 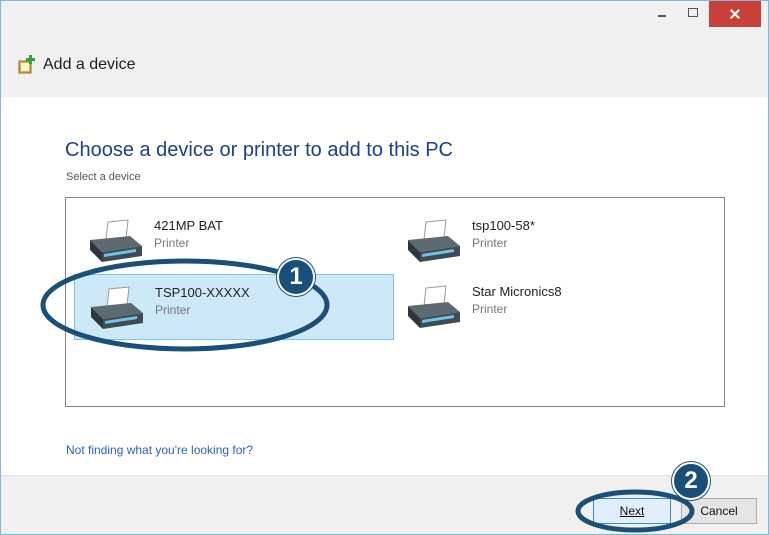 I want to click on next-button: Next, so click(x=632, y=511).